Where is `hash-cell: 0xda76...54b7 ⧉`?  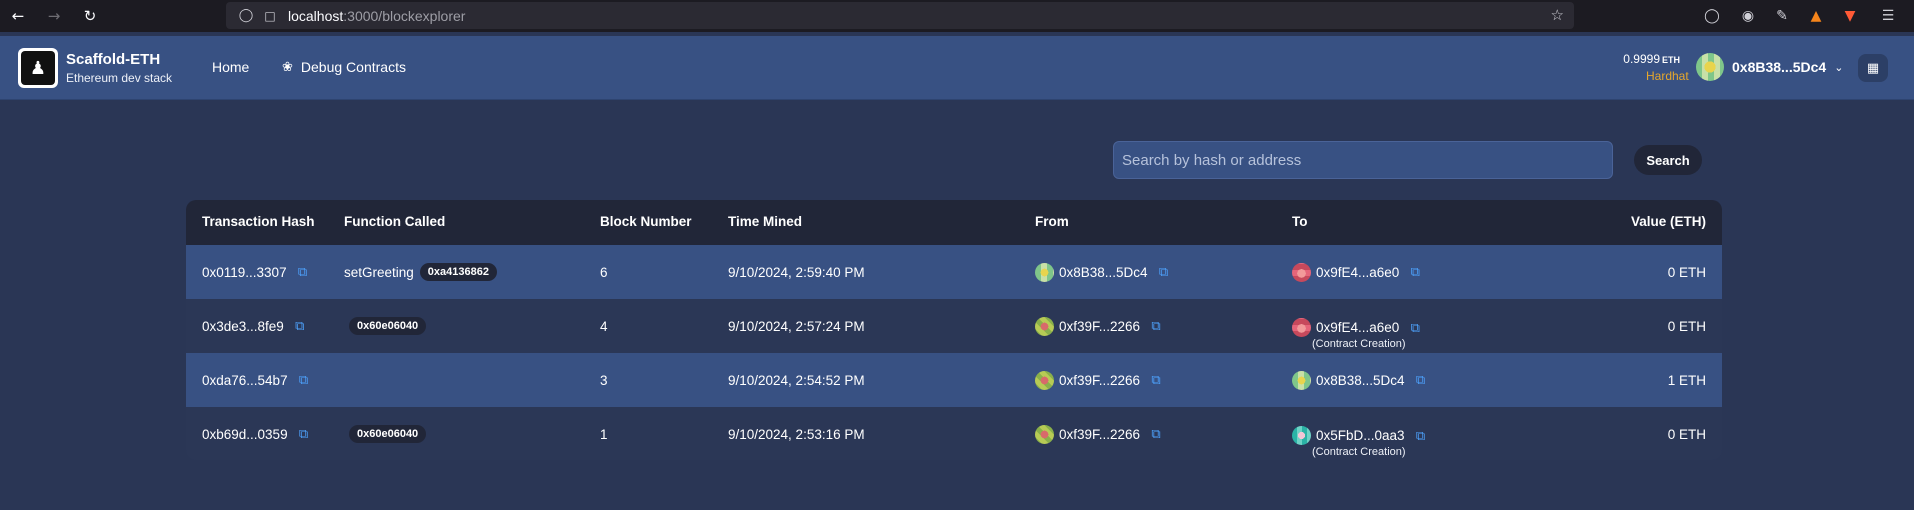
hash-cell: 0xda76...54b7 ⧉ is located at coordinates (257, 380).